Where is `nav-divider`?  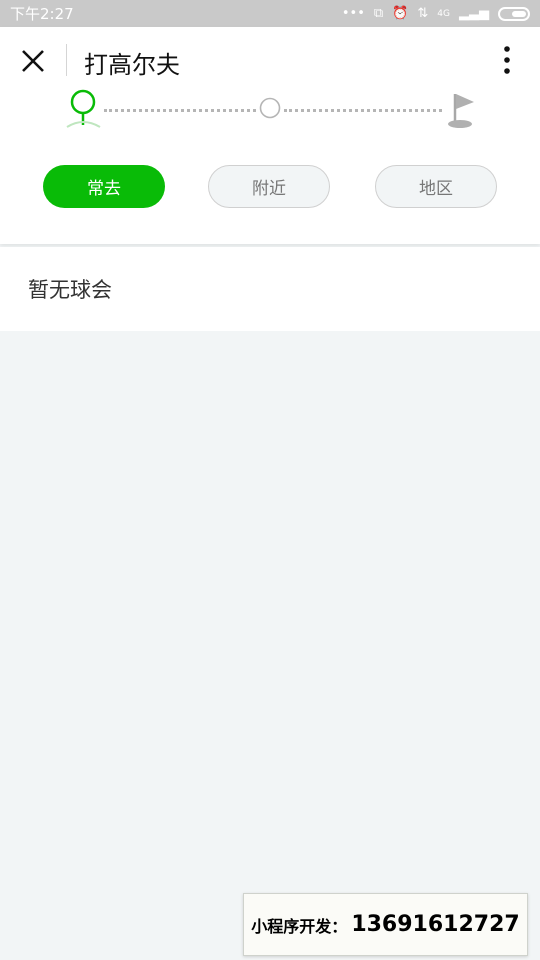 nav-divider is located at coordinates (66, 60).